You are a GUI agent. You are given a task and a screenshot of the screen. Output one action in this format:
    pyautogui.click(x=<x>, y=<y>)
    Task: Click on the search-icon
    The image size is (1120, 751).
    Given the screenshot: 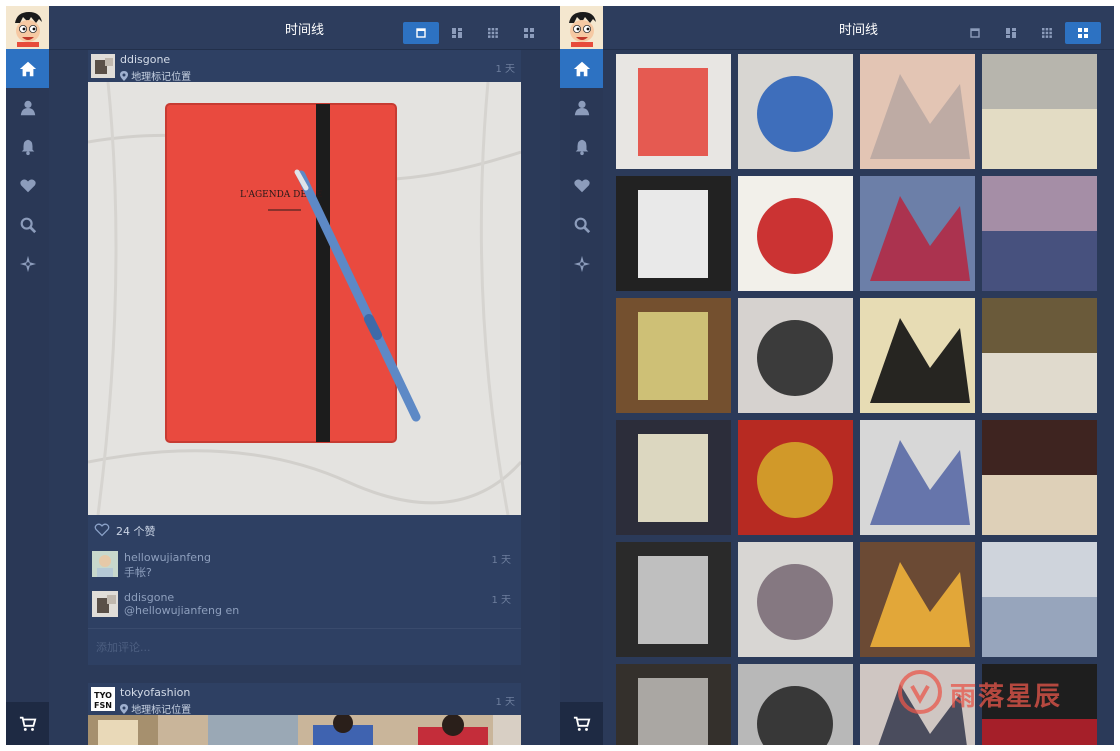 What is the action you would take?
    pyautogui.click(x=28, y=225)
    